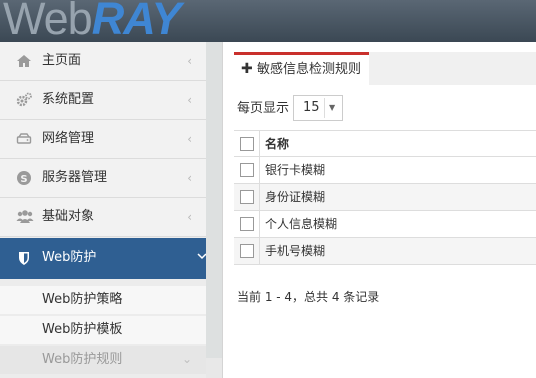  Describe the element at coordinates (68, 216) in the screenshot. I see `sidebar-item-label: 基础对象` at that location.